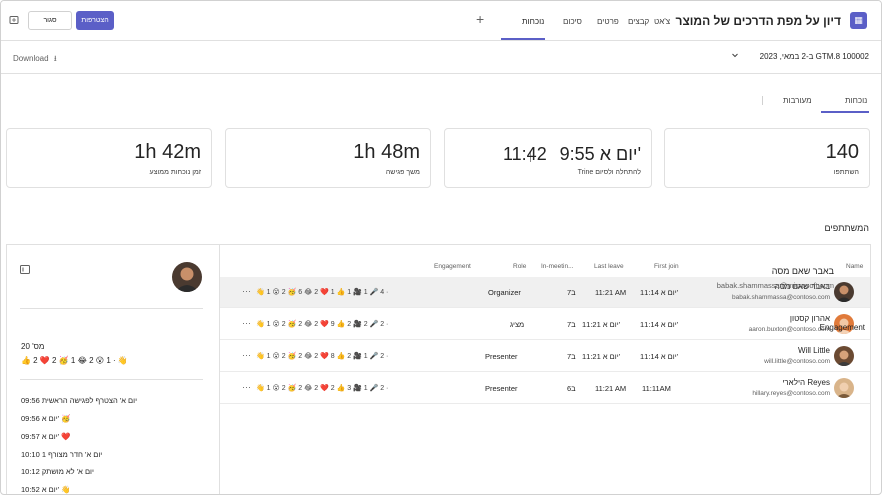 This screenshot has height=495, width=882. Describe the element at coordinates (809, 318) in the screenshot. I see `participant-name: אהרון קסטון` at that location.